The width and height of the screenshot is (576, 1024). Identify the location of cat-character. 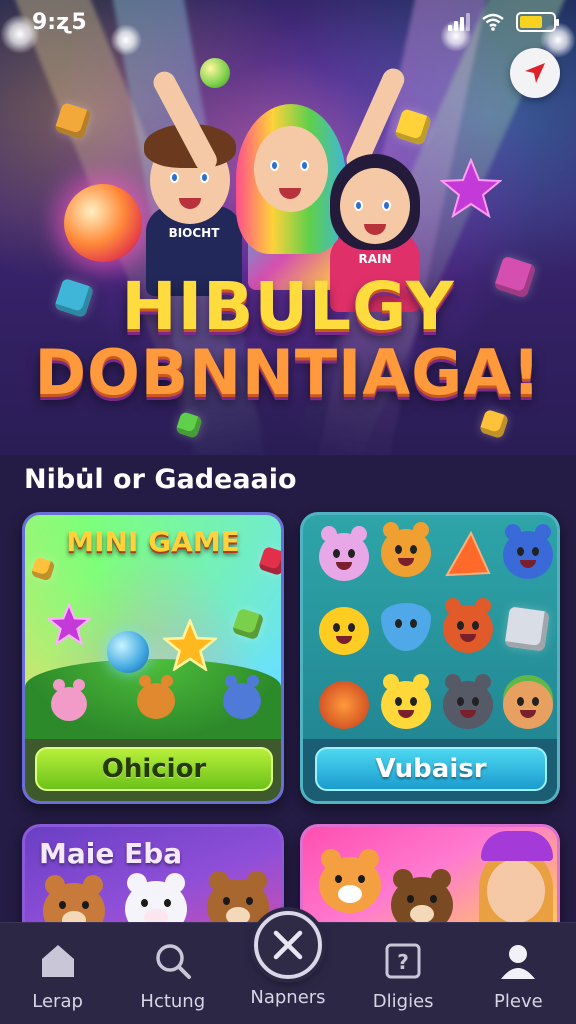
(350, 881).